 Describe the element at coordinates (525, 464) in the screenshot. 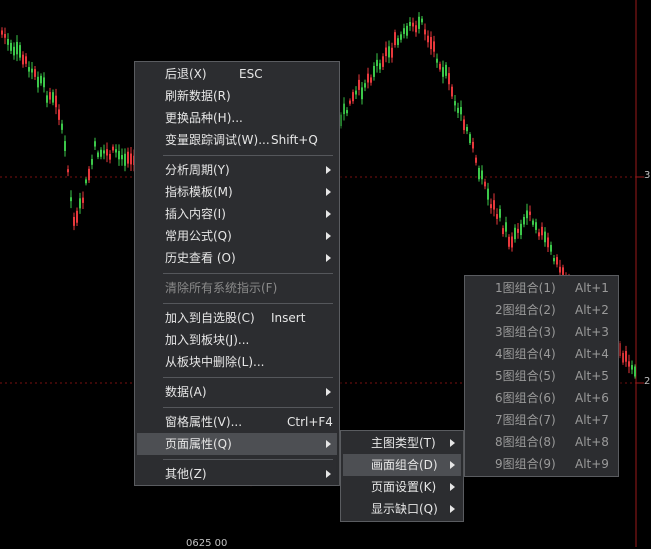

I see `menu-item-label: 9图组合(9)` at that location.